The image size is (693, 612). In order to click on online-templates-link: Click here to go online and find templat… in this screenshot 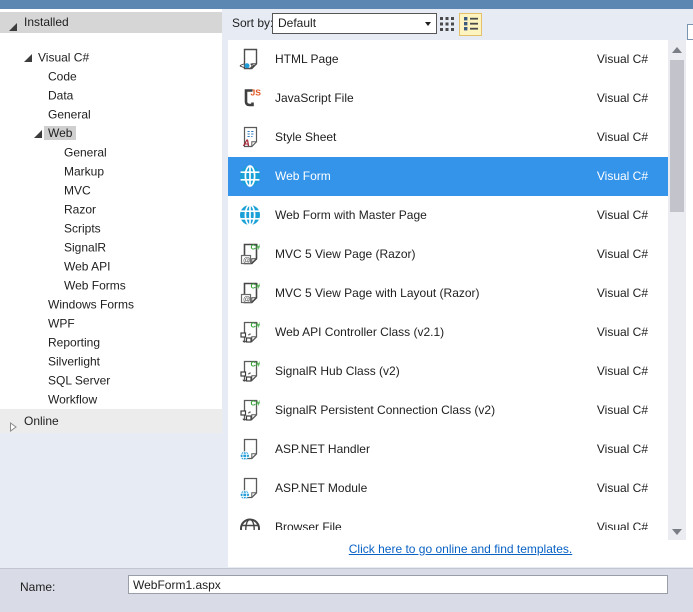, I will do `click(460, 549)`.